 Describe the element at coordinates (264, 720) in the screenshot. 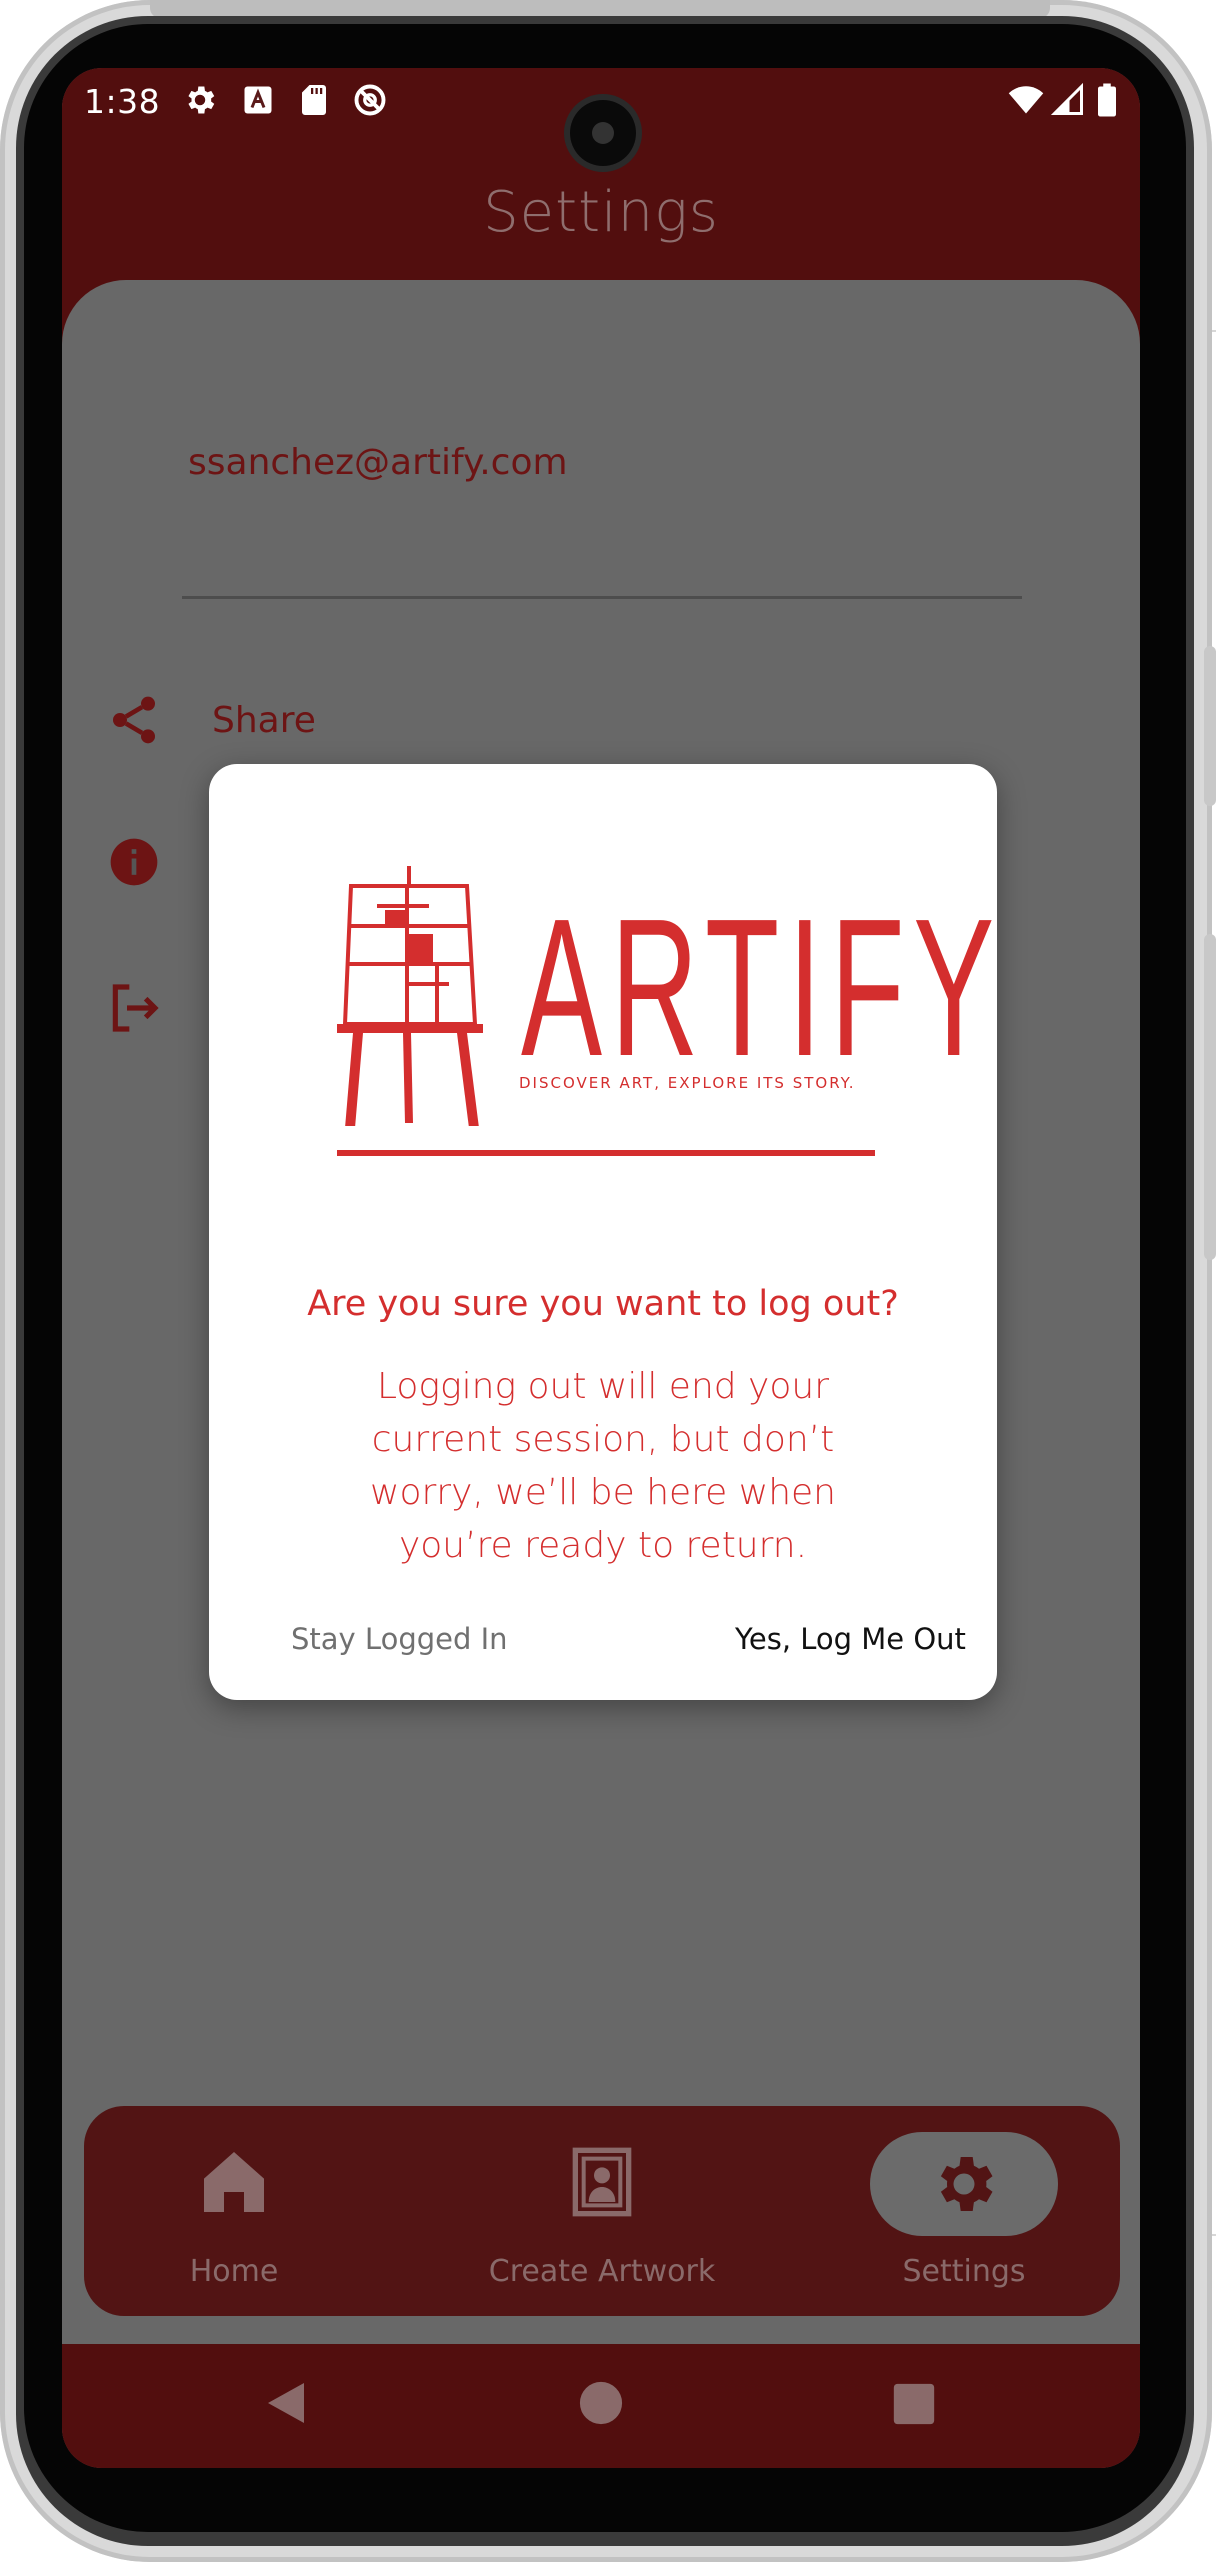

I see `settings-item-label: Share` at that location.